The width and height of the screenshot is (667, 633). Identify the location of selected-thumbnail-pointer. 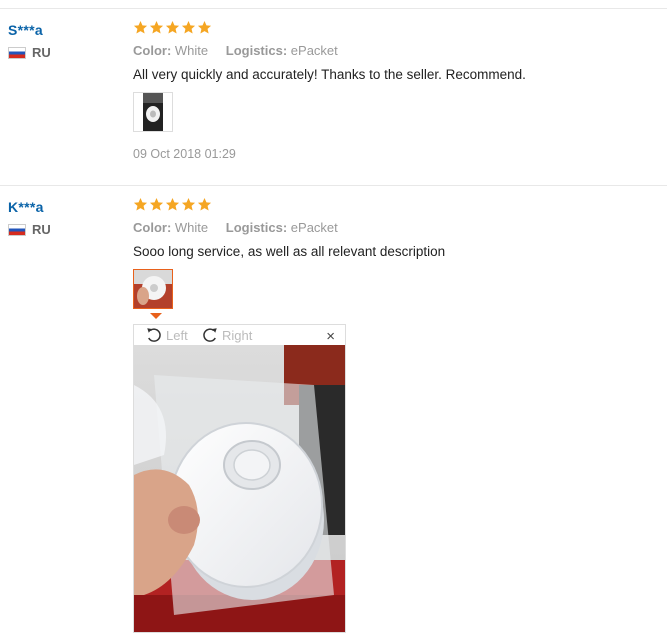
(156, 316).